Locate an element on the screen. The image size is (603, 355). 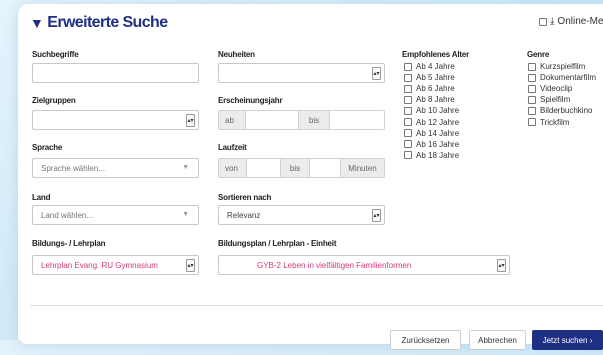
neuheiten-label: Neuheiten is located at coordinates (236, 54).